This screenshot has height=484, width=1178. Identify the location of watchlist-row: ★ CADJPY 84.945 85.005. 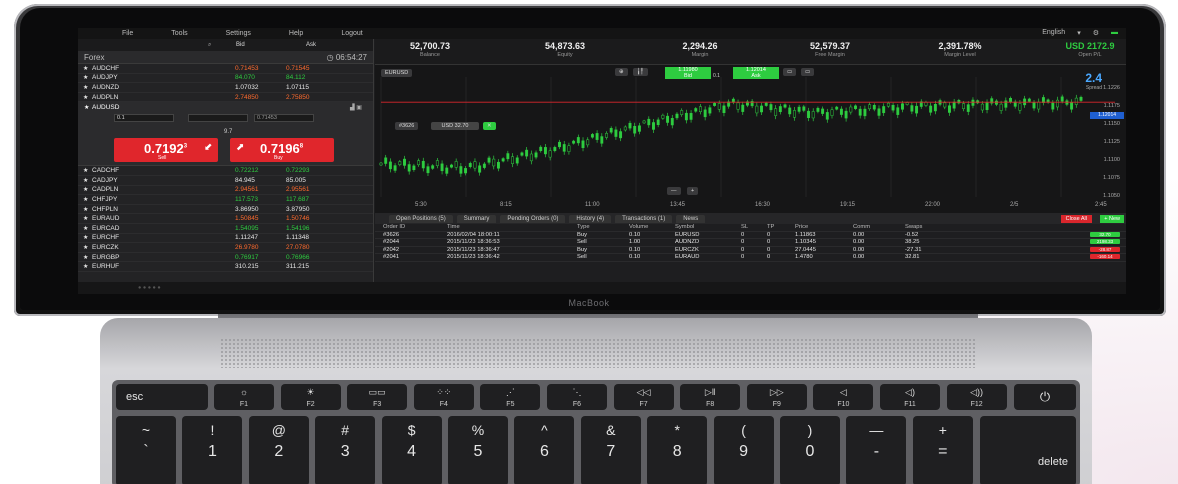
(225, 181).